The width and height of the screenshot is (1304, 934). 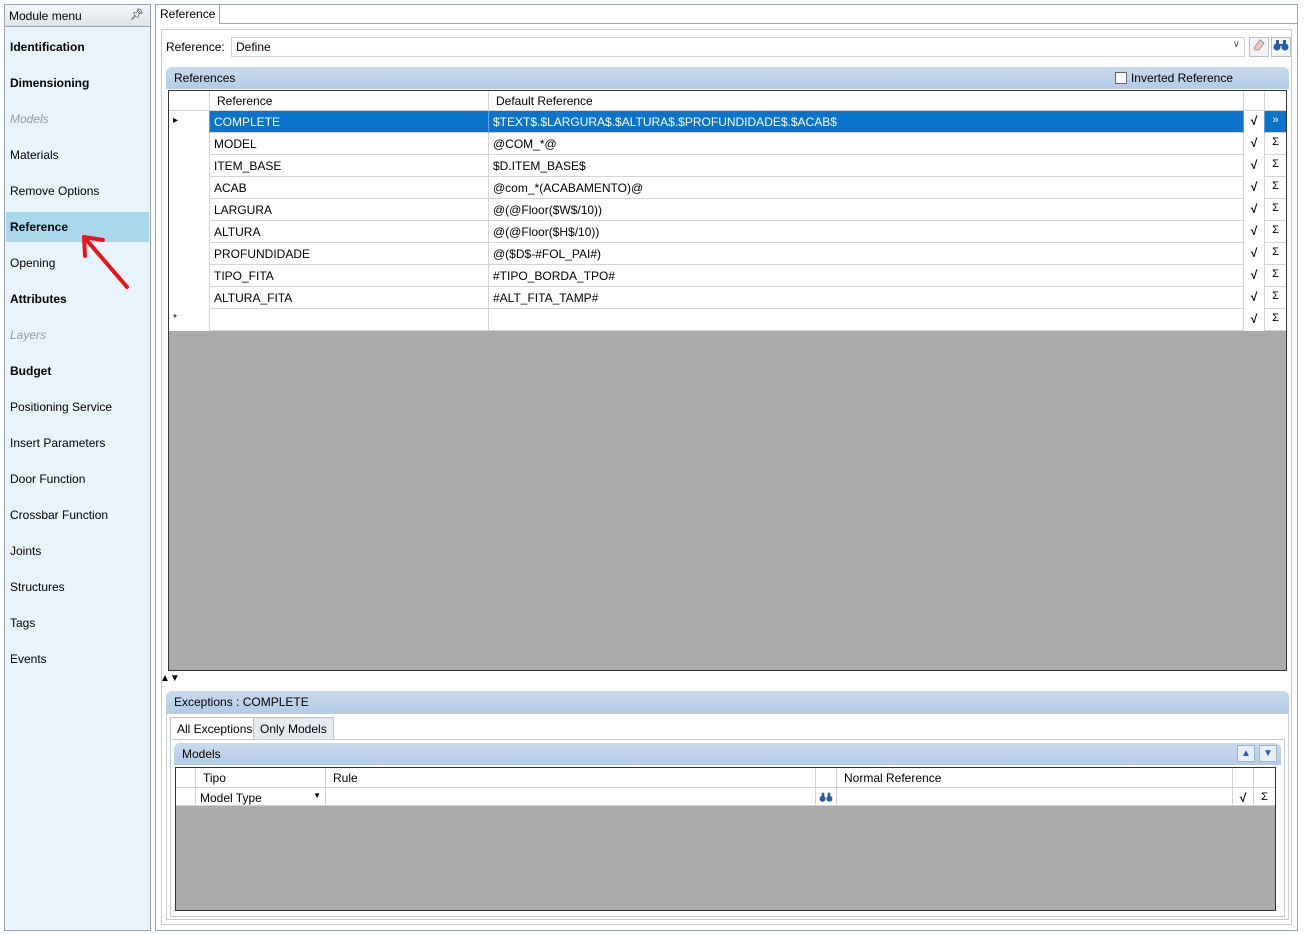 I want to click on sidebar-item-door-function: Door Function, so click(x=77, y=479).